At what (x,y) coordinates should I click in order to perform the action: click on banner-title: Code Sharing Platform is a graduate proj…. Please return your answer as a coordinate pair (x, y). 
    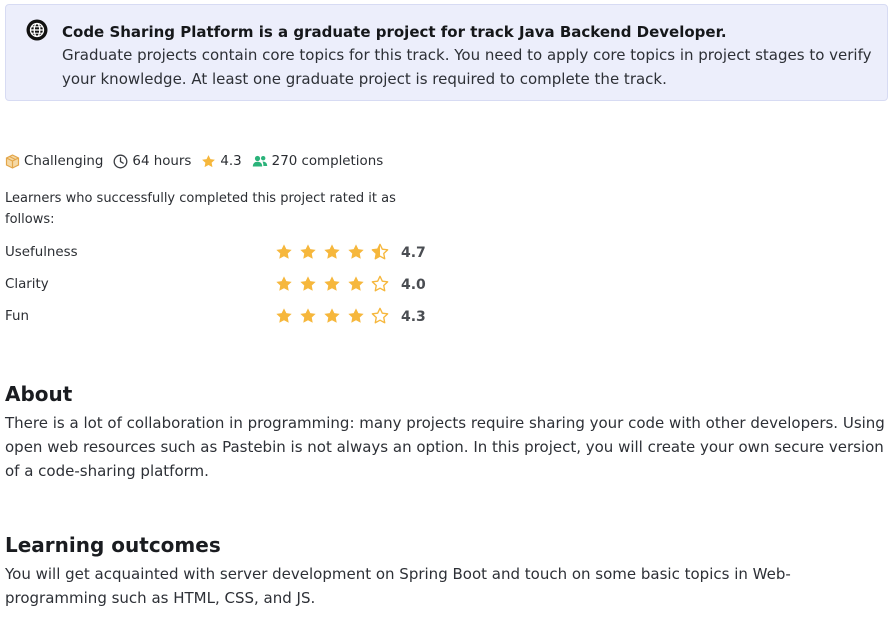
    Looking at the image, I should click on (394, 32).